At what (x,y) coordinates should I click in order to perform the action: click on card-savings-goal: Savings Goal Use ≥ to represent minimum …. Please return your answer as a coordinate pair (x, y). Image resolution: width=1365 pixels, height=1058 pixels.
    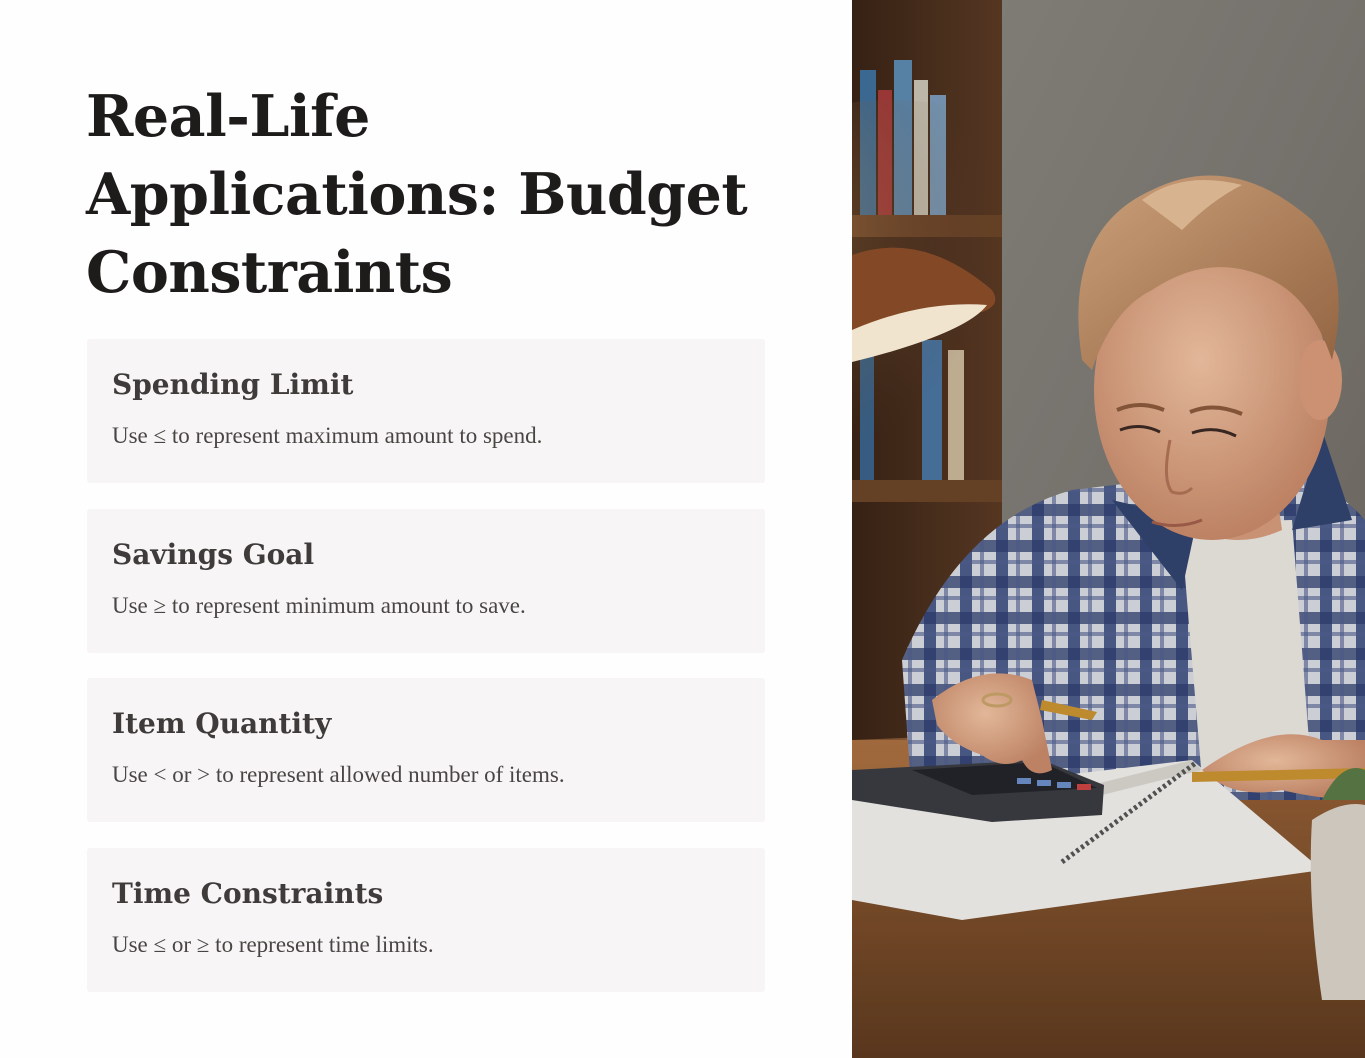
    Looking at the image, I should click on (426, 581).